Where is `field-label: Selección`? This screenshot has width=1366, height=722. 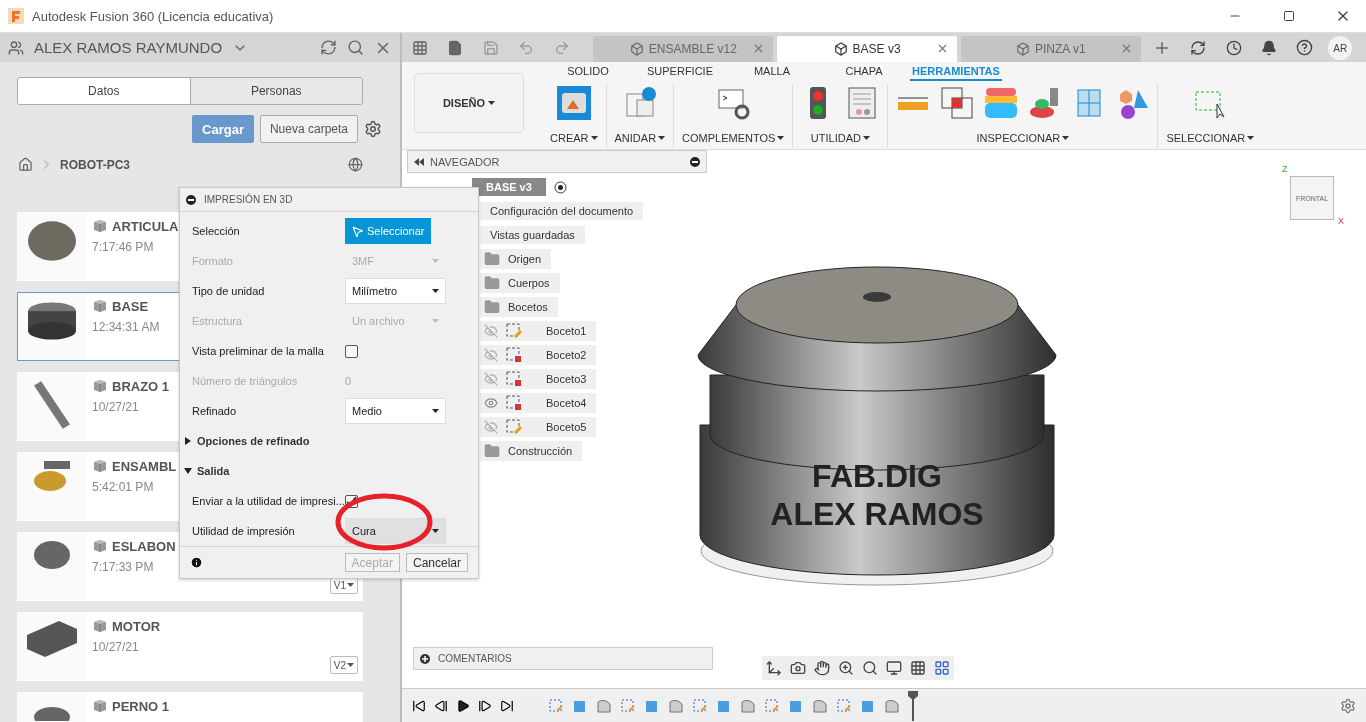
field-label: Selección is located at coordinates (216, 231).